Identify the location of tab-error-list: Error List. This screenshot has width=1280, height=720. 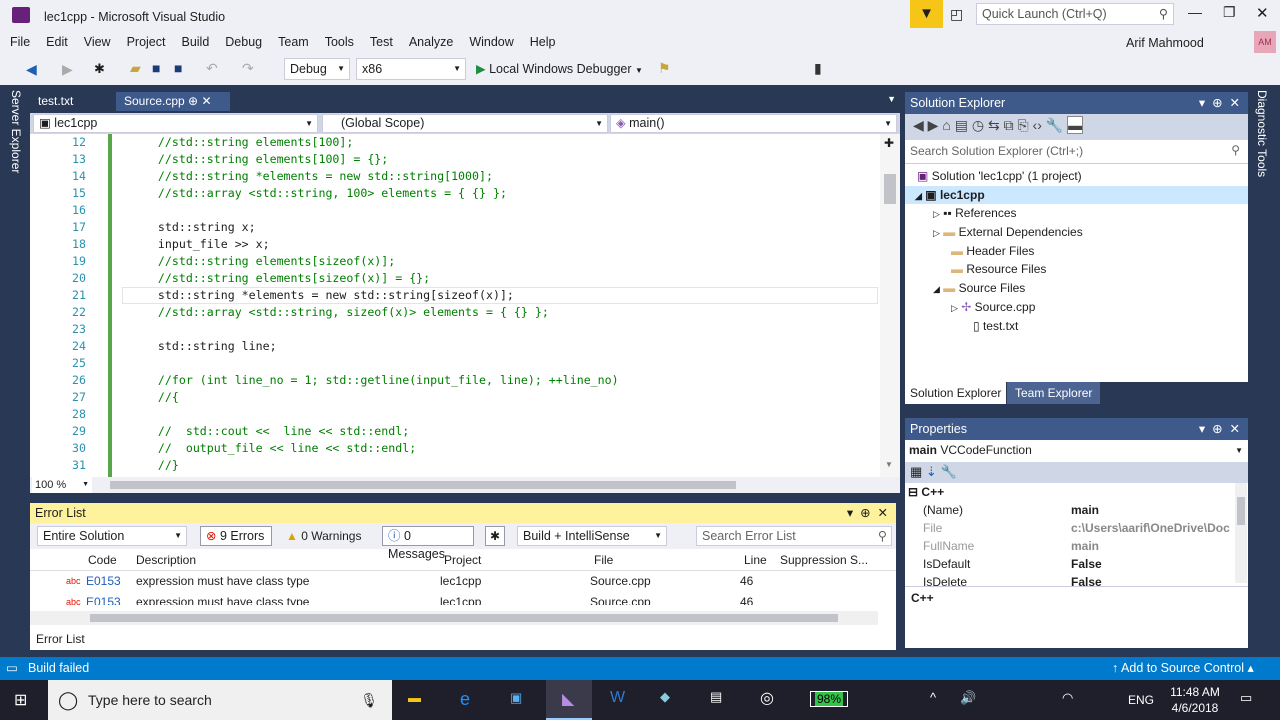
(60, 639).